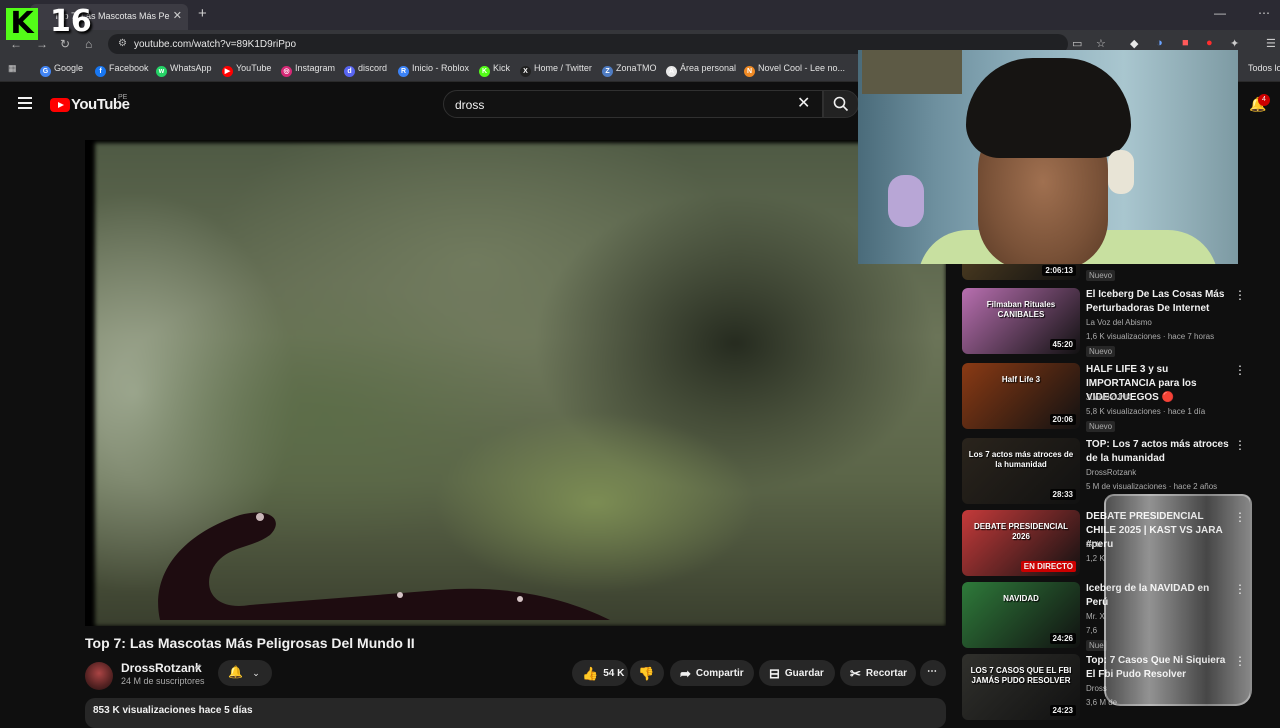 This screenshot has height=728, width=1280. What do you see at coordinates (349, 71) in the screenshot?
I see `bookmark-favicon-icon: d` at bounding box center [349, 71].